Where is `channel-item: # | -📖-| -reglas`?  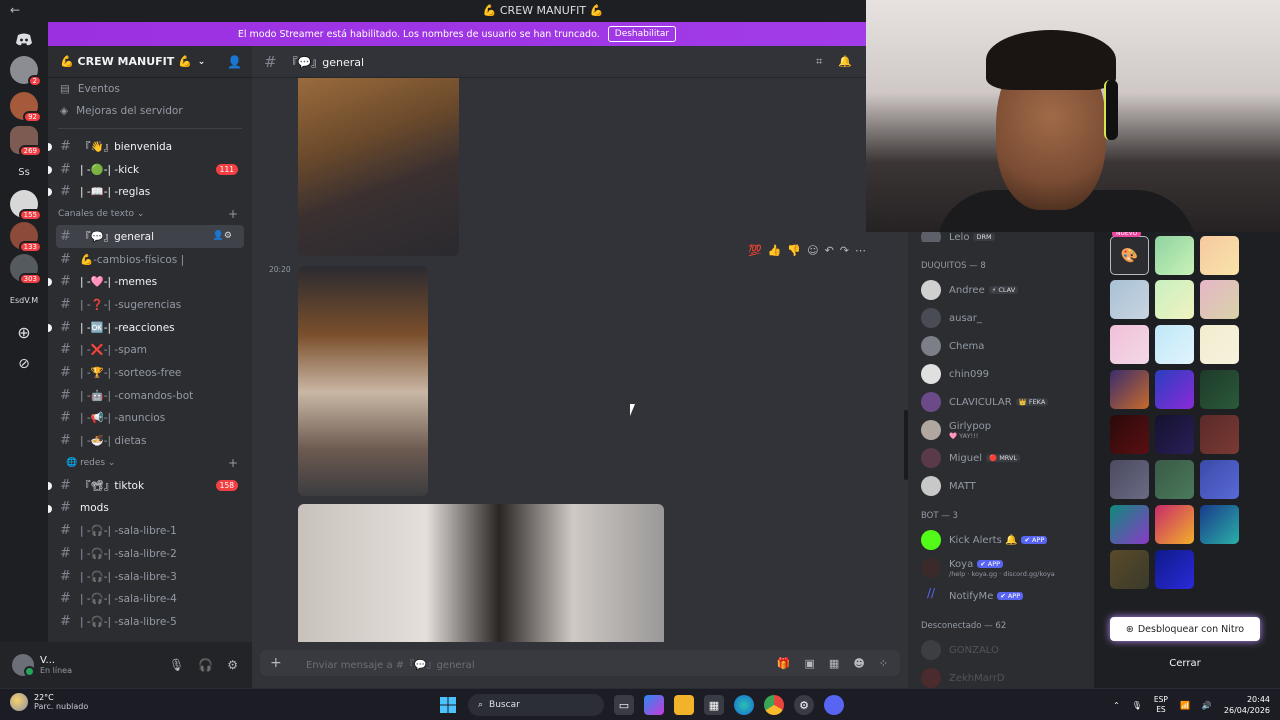 channel-item: # | -📖-| -reglas is located at coordinates (150, 191).